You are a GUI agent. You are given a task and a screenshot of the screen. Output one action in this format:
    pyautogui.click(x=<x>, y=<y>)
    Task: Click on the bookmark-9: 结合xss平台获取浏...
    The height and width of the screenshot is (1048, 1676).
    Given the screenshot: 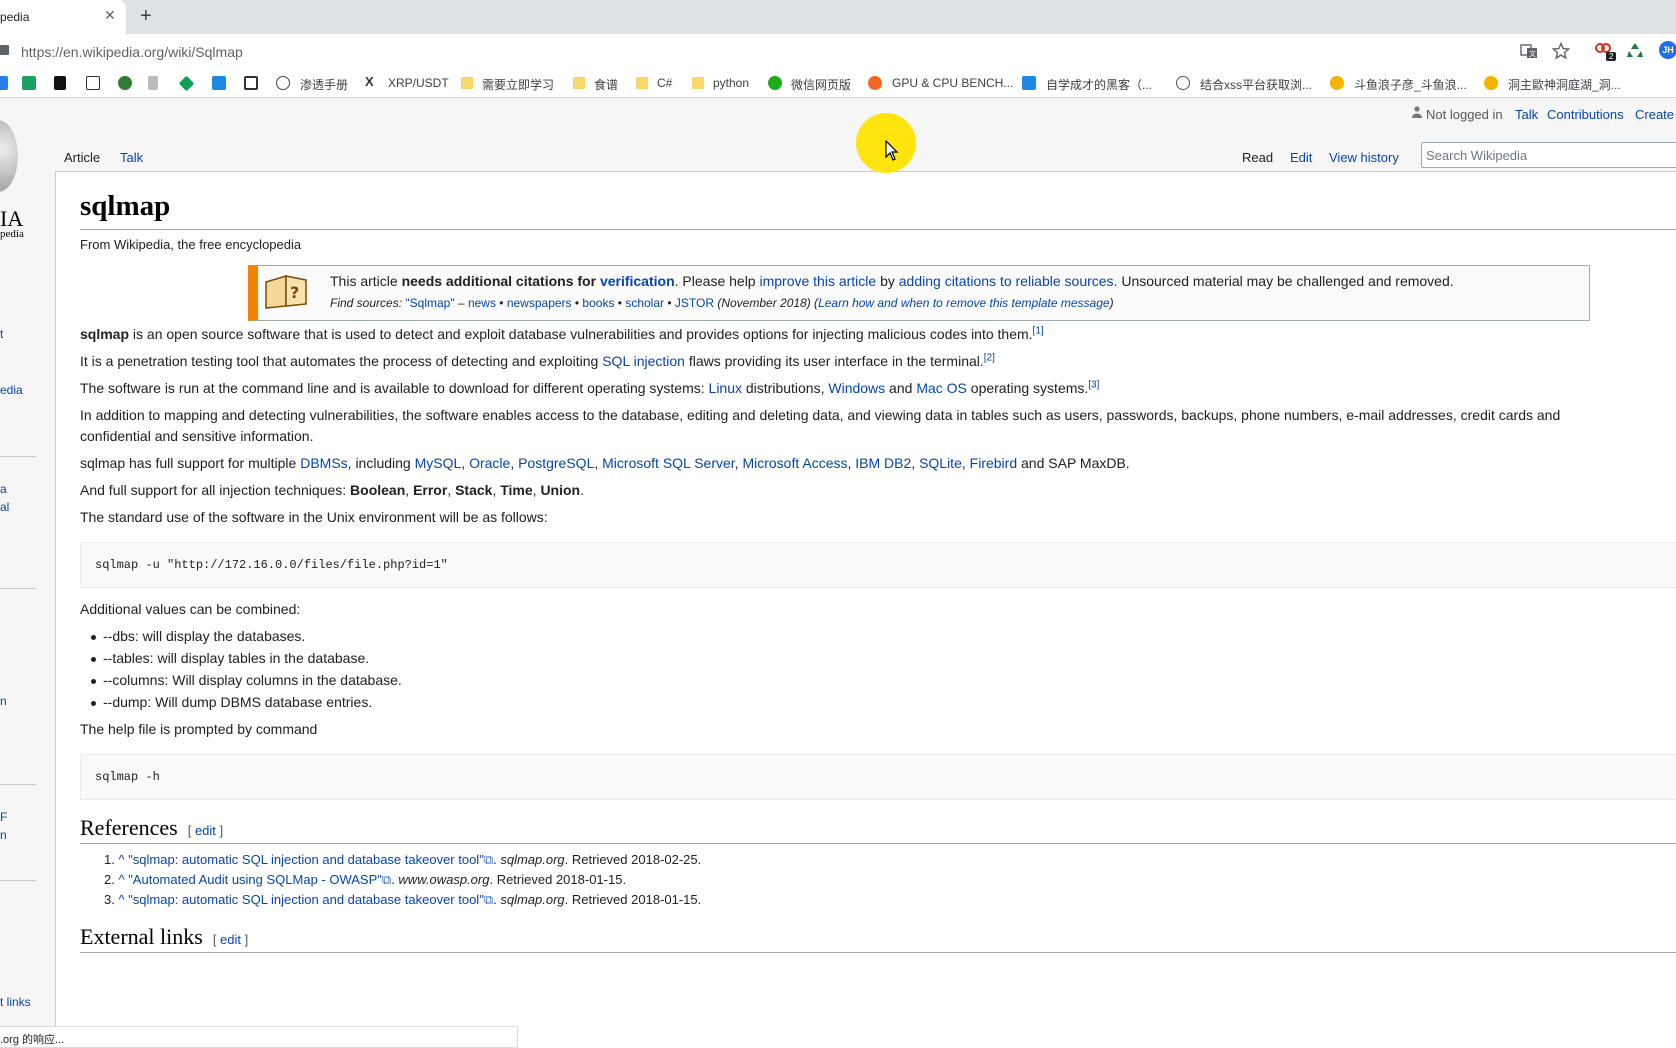 What is the action you would take?
    pyautogui.click(x=1256, y=84)
    